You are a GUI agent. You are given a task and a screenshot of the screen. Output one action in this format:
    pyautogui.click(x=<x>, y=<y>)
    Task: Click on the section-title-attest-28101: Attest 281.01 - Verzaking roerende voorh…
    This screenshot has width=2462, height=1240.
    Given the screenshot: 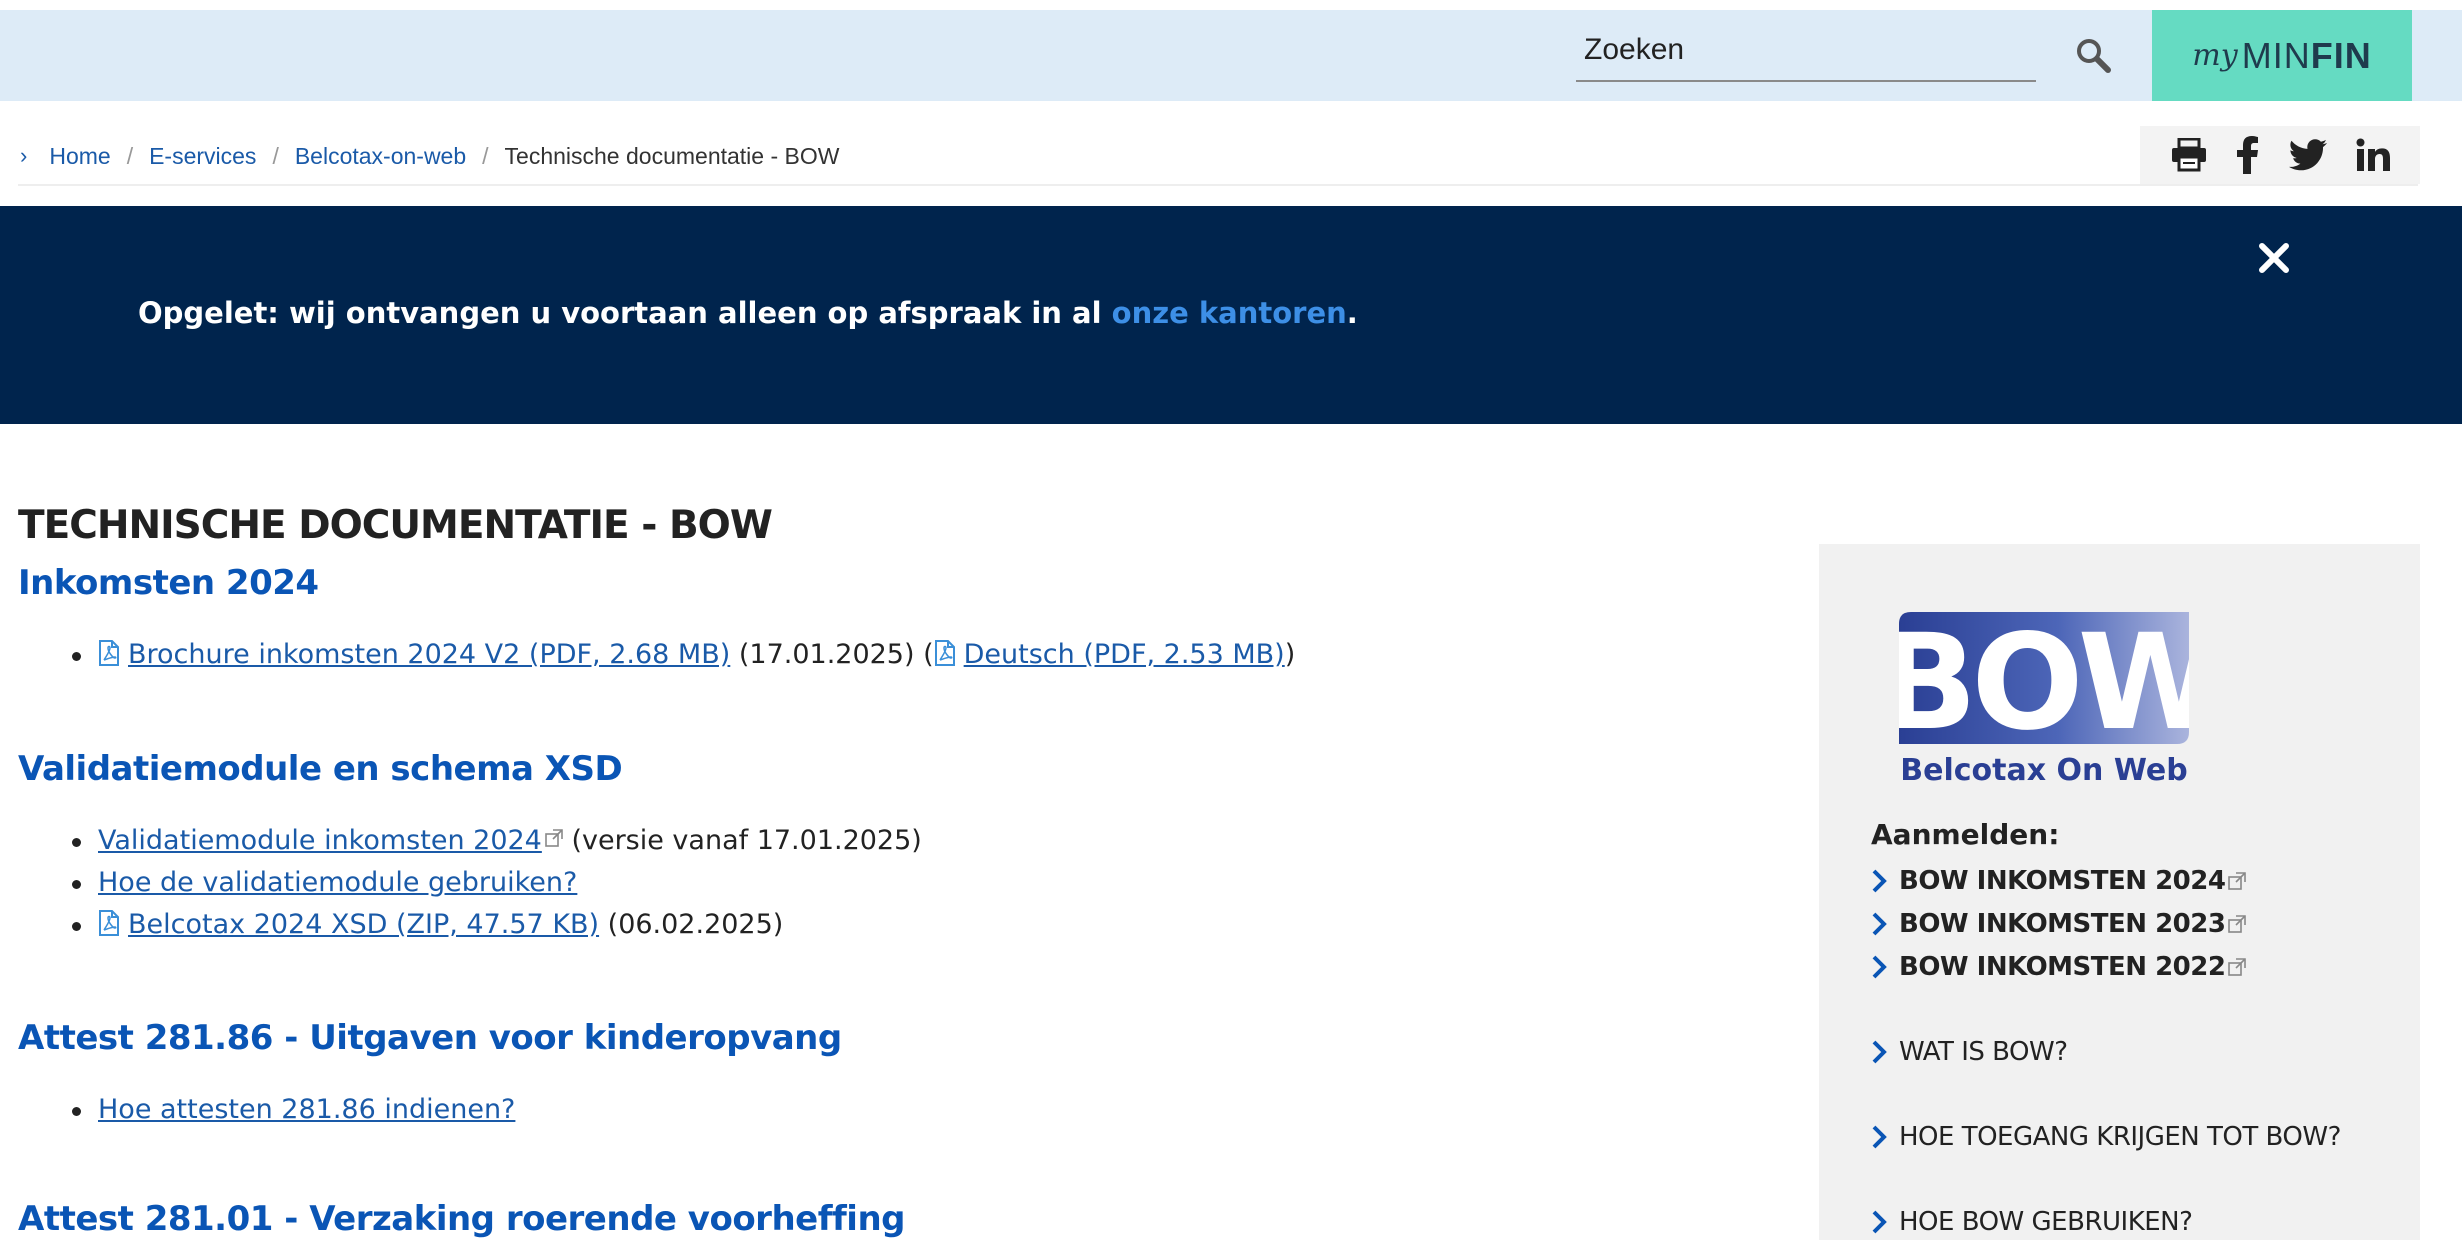 What is the action you would take?
    pyautogui.click(x=462, y=1219)
    